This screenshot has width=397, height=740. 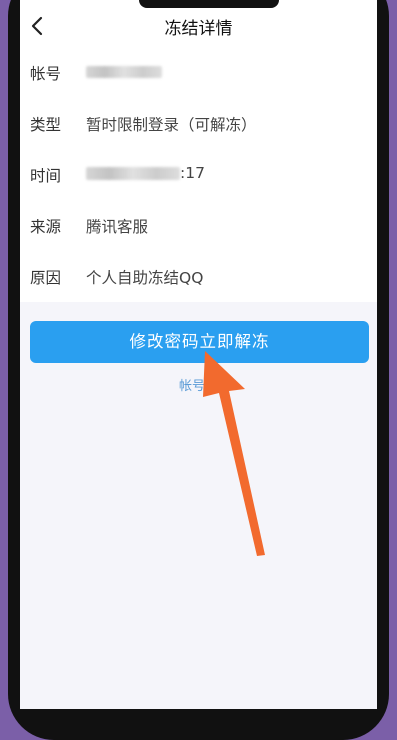 I want to click on detail-row-account: 帐号, so click(x=198, y=73).